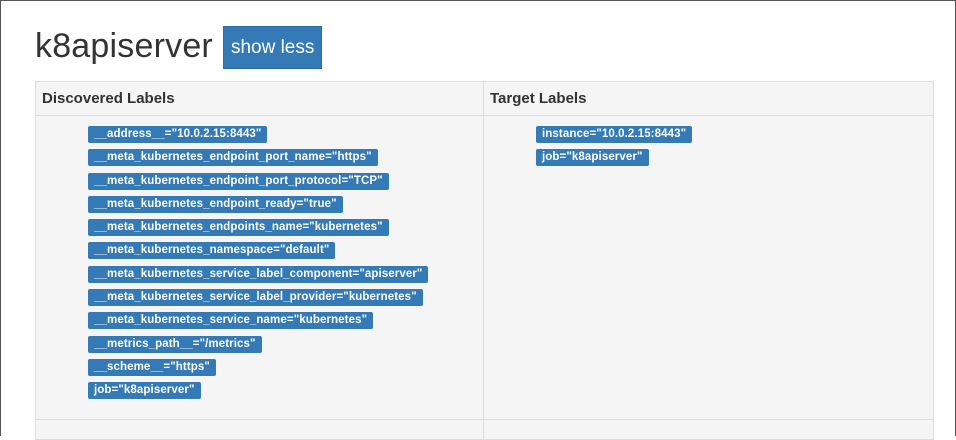 The height and width of the screenshot is (440, 956). I want to click on job-title: k8apiserver, so click(124, 46).